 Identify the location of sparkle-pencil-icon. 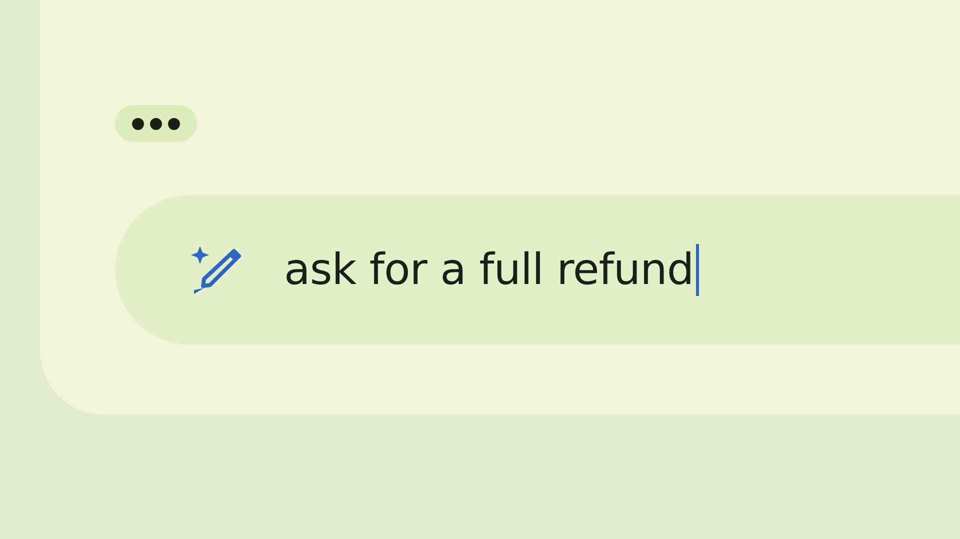
(216, 270).